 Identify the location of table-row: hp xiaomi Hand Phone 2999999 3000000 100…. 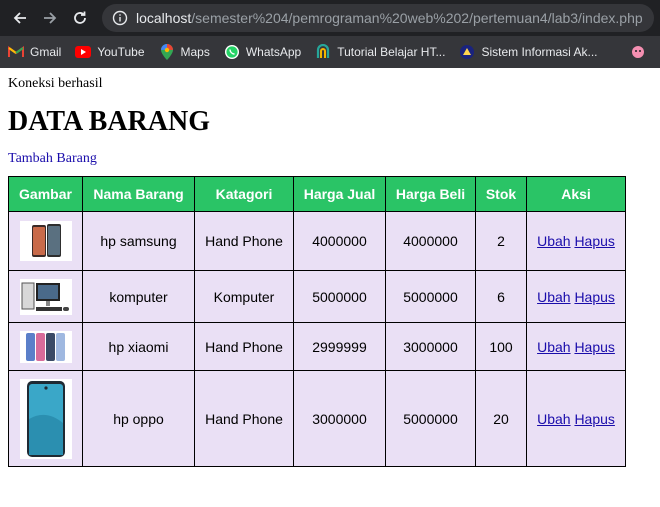
(317, 346).